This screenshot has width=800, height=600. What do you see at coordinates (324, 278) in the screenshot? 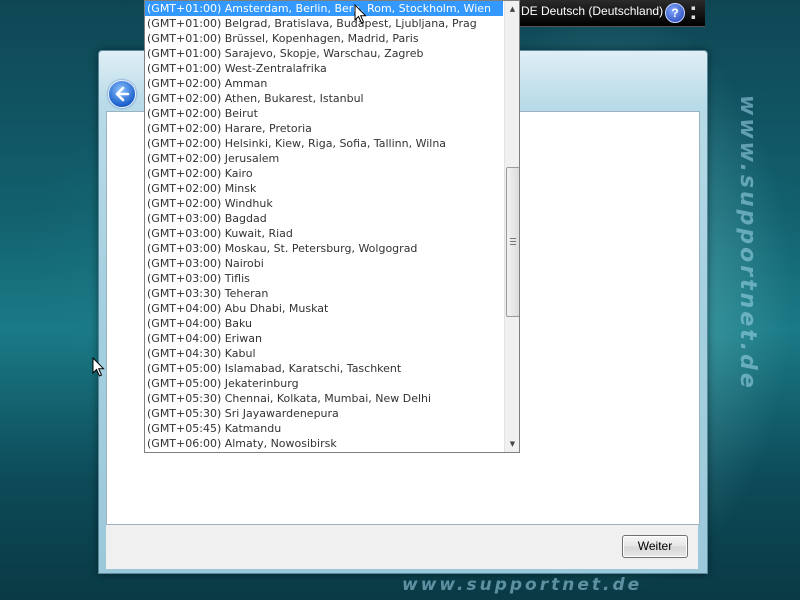
I see `timezone-option: (GMT+03:00) Tiflis` at bounding box center [324, 278].